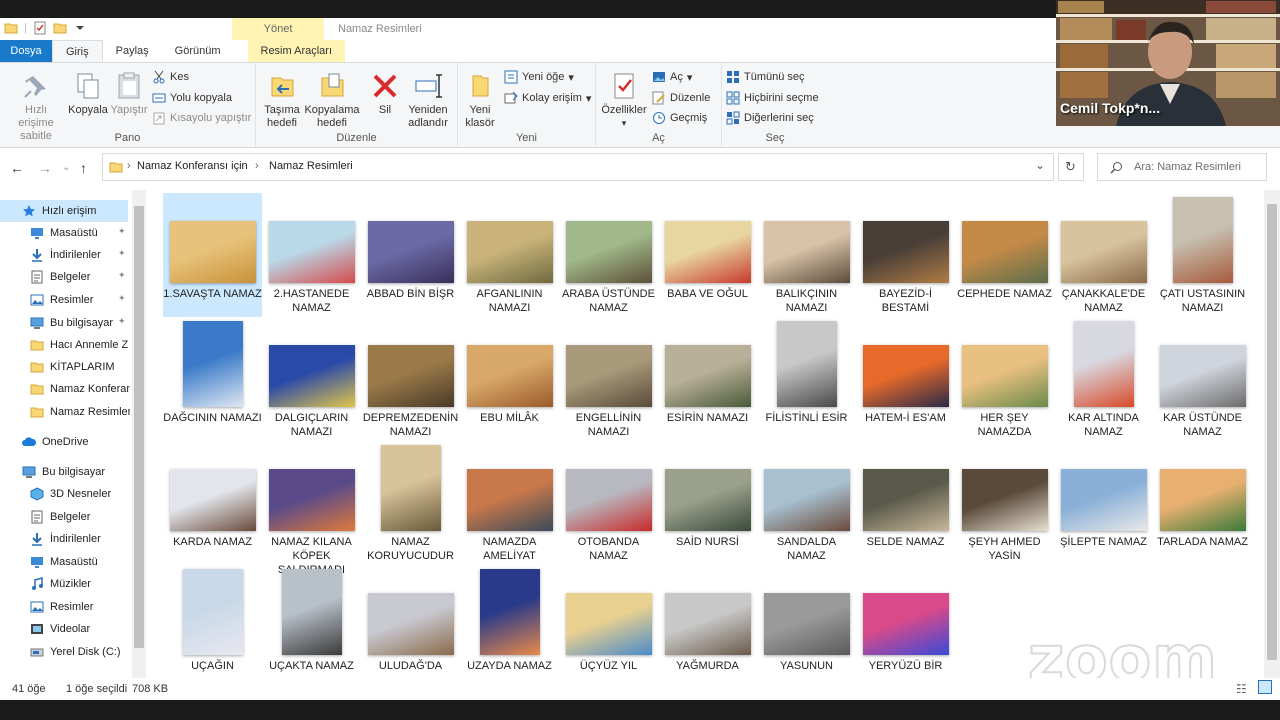 This screenshot has height=720, width=1280. What do you see at coordinates (192, 166) in the screenshot?
I see `breadcrumb-parent: Namaz Konferansı için` at bounding box center [192, 166].